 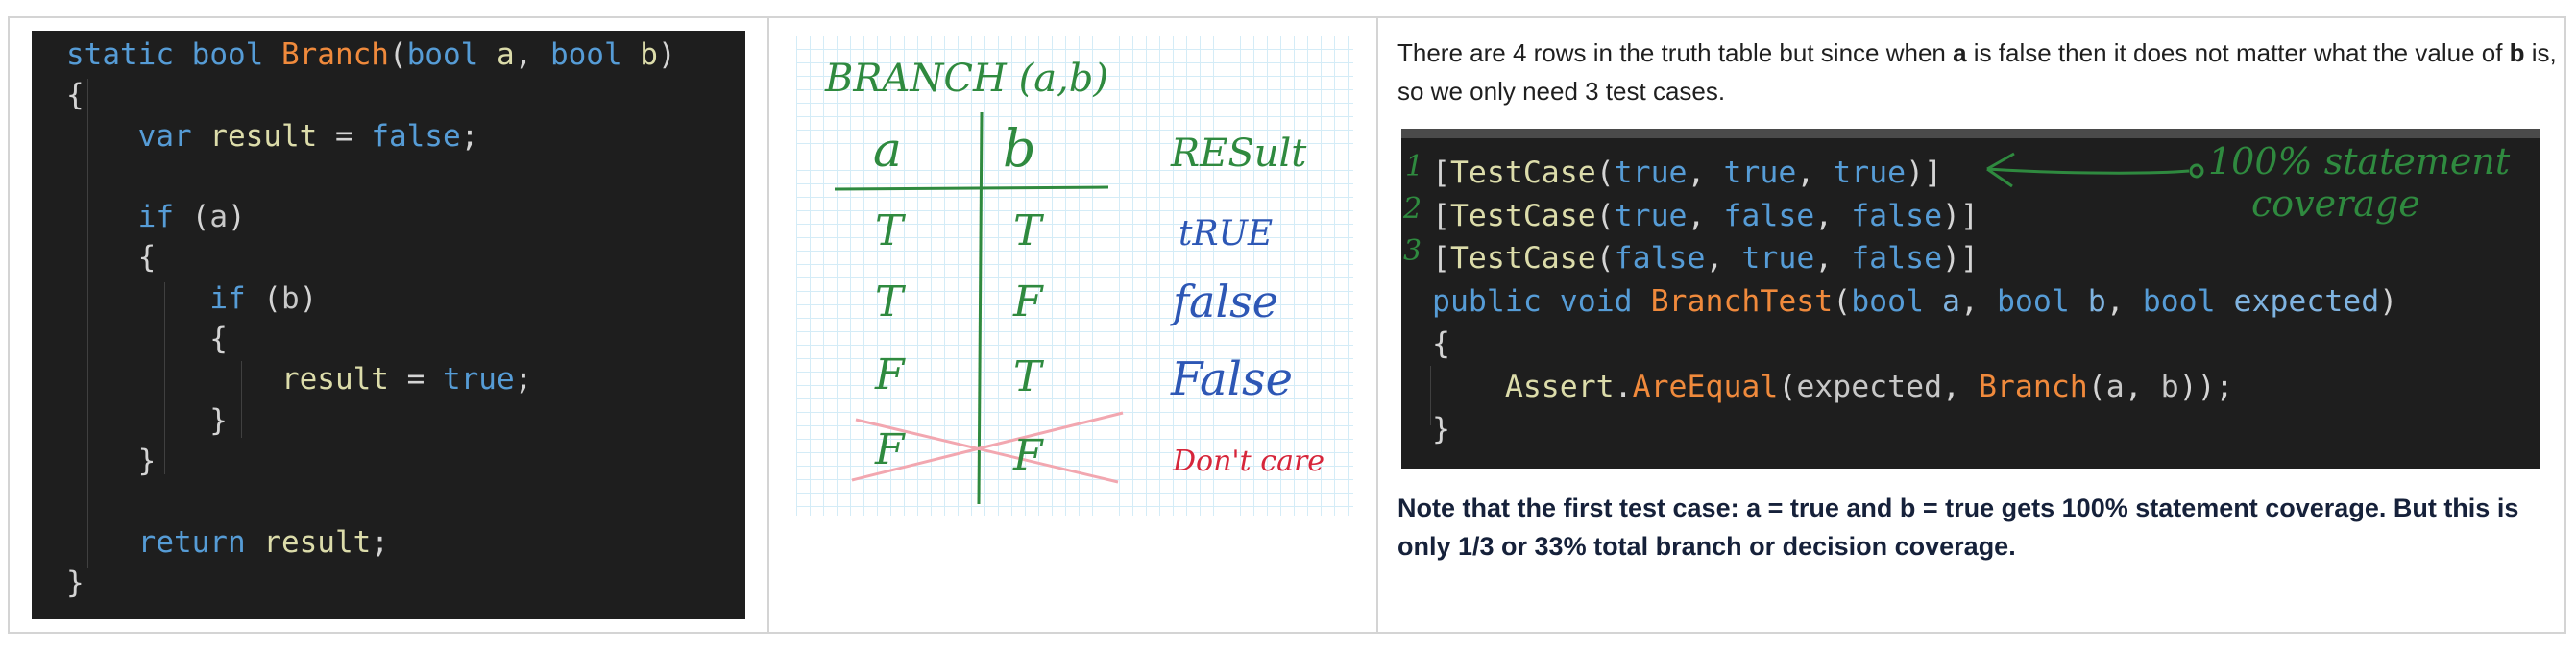 What do you see at coordinates (192, 217) in the screenshot?
I see `code-line: if (a)` at bounding box center [192, 217].